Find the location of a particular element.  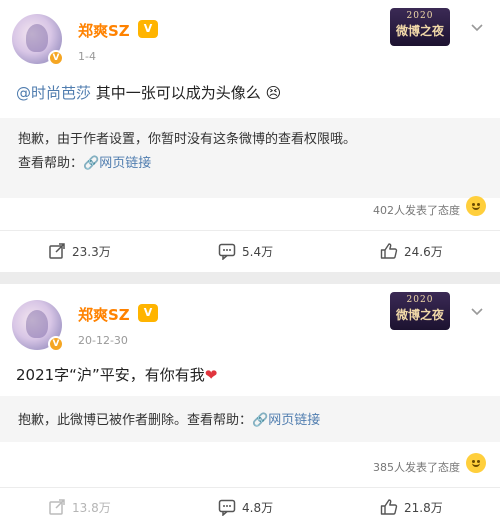

repost-count: 13.8万 is located at coordinates (91, 507).